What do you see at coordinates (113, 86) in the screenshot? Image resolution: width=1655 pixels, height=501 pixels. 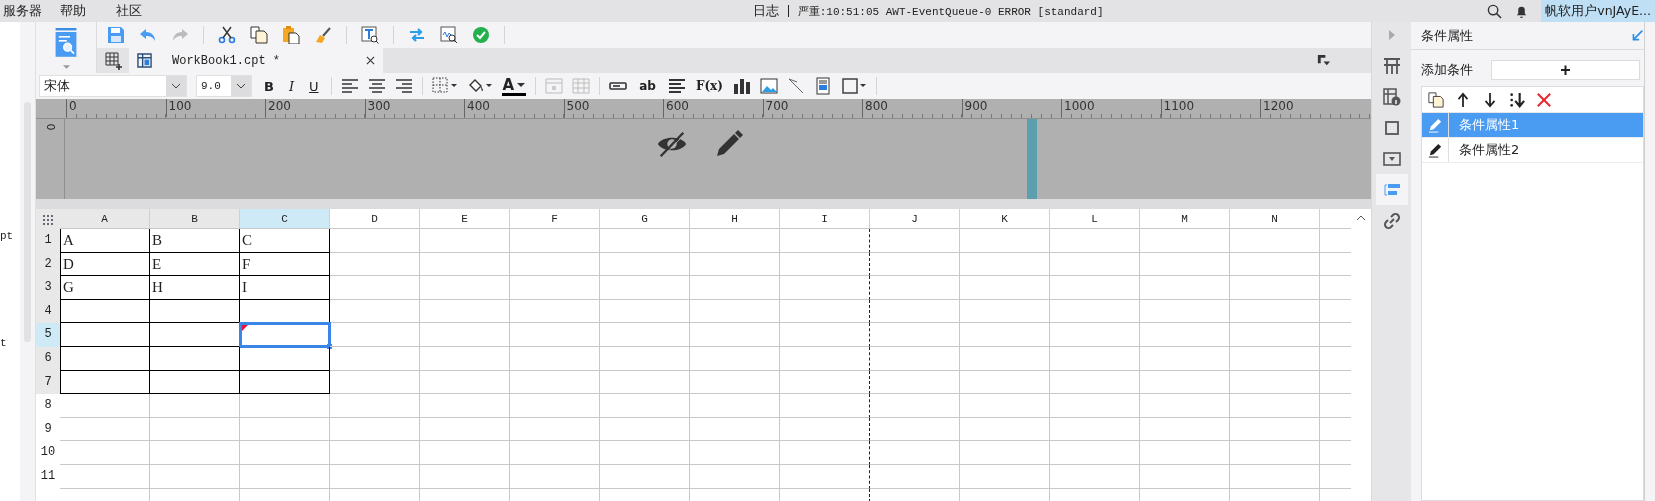 I see `font-select: 宋体` at bounding box center [113, 86].